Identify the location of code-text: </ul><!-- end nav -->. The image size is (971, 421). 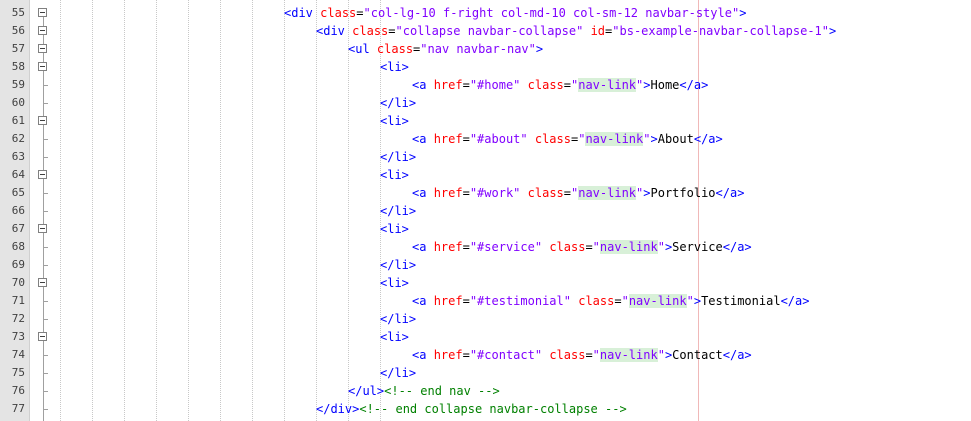
(424, 391).